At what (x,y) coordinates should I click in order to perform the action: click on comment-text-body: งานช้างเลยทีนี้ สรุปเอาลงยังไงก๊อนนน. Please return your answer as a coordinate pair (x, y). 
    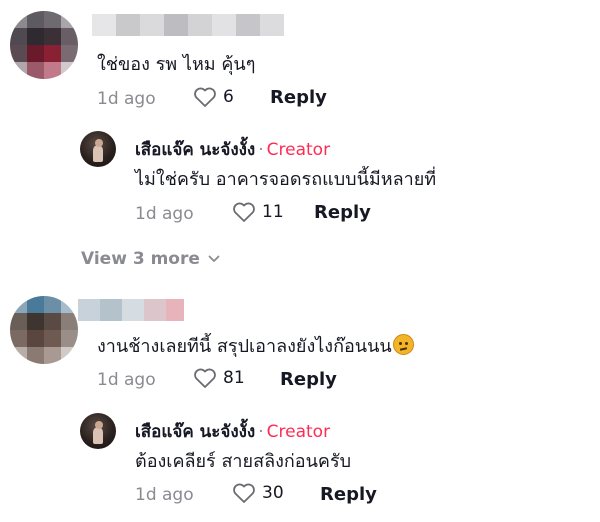
    Looking at the image, I should click on (244, 346).